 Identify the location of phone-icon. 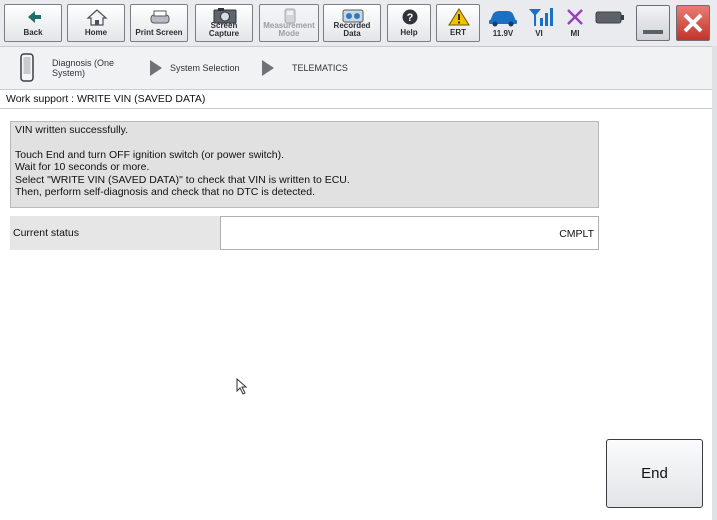
(27, 67).